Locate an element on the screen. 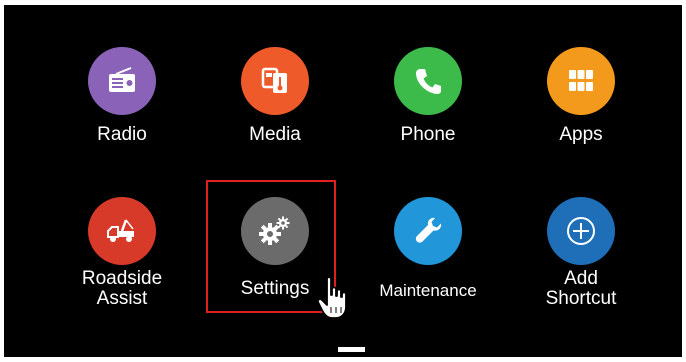  roadside-assist-tile: Roadside Assist is located at coordinates (122, 262).